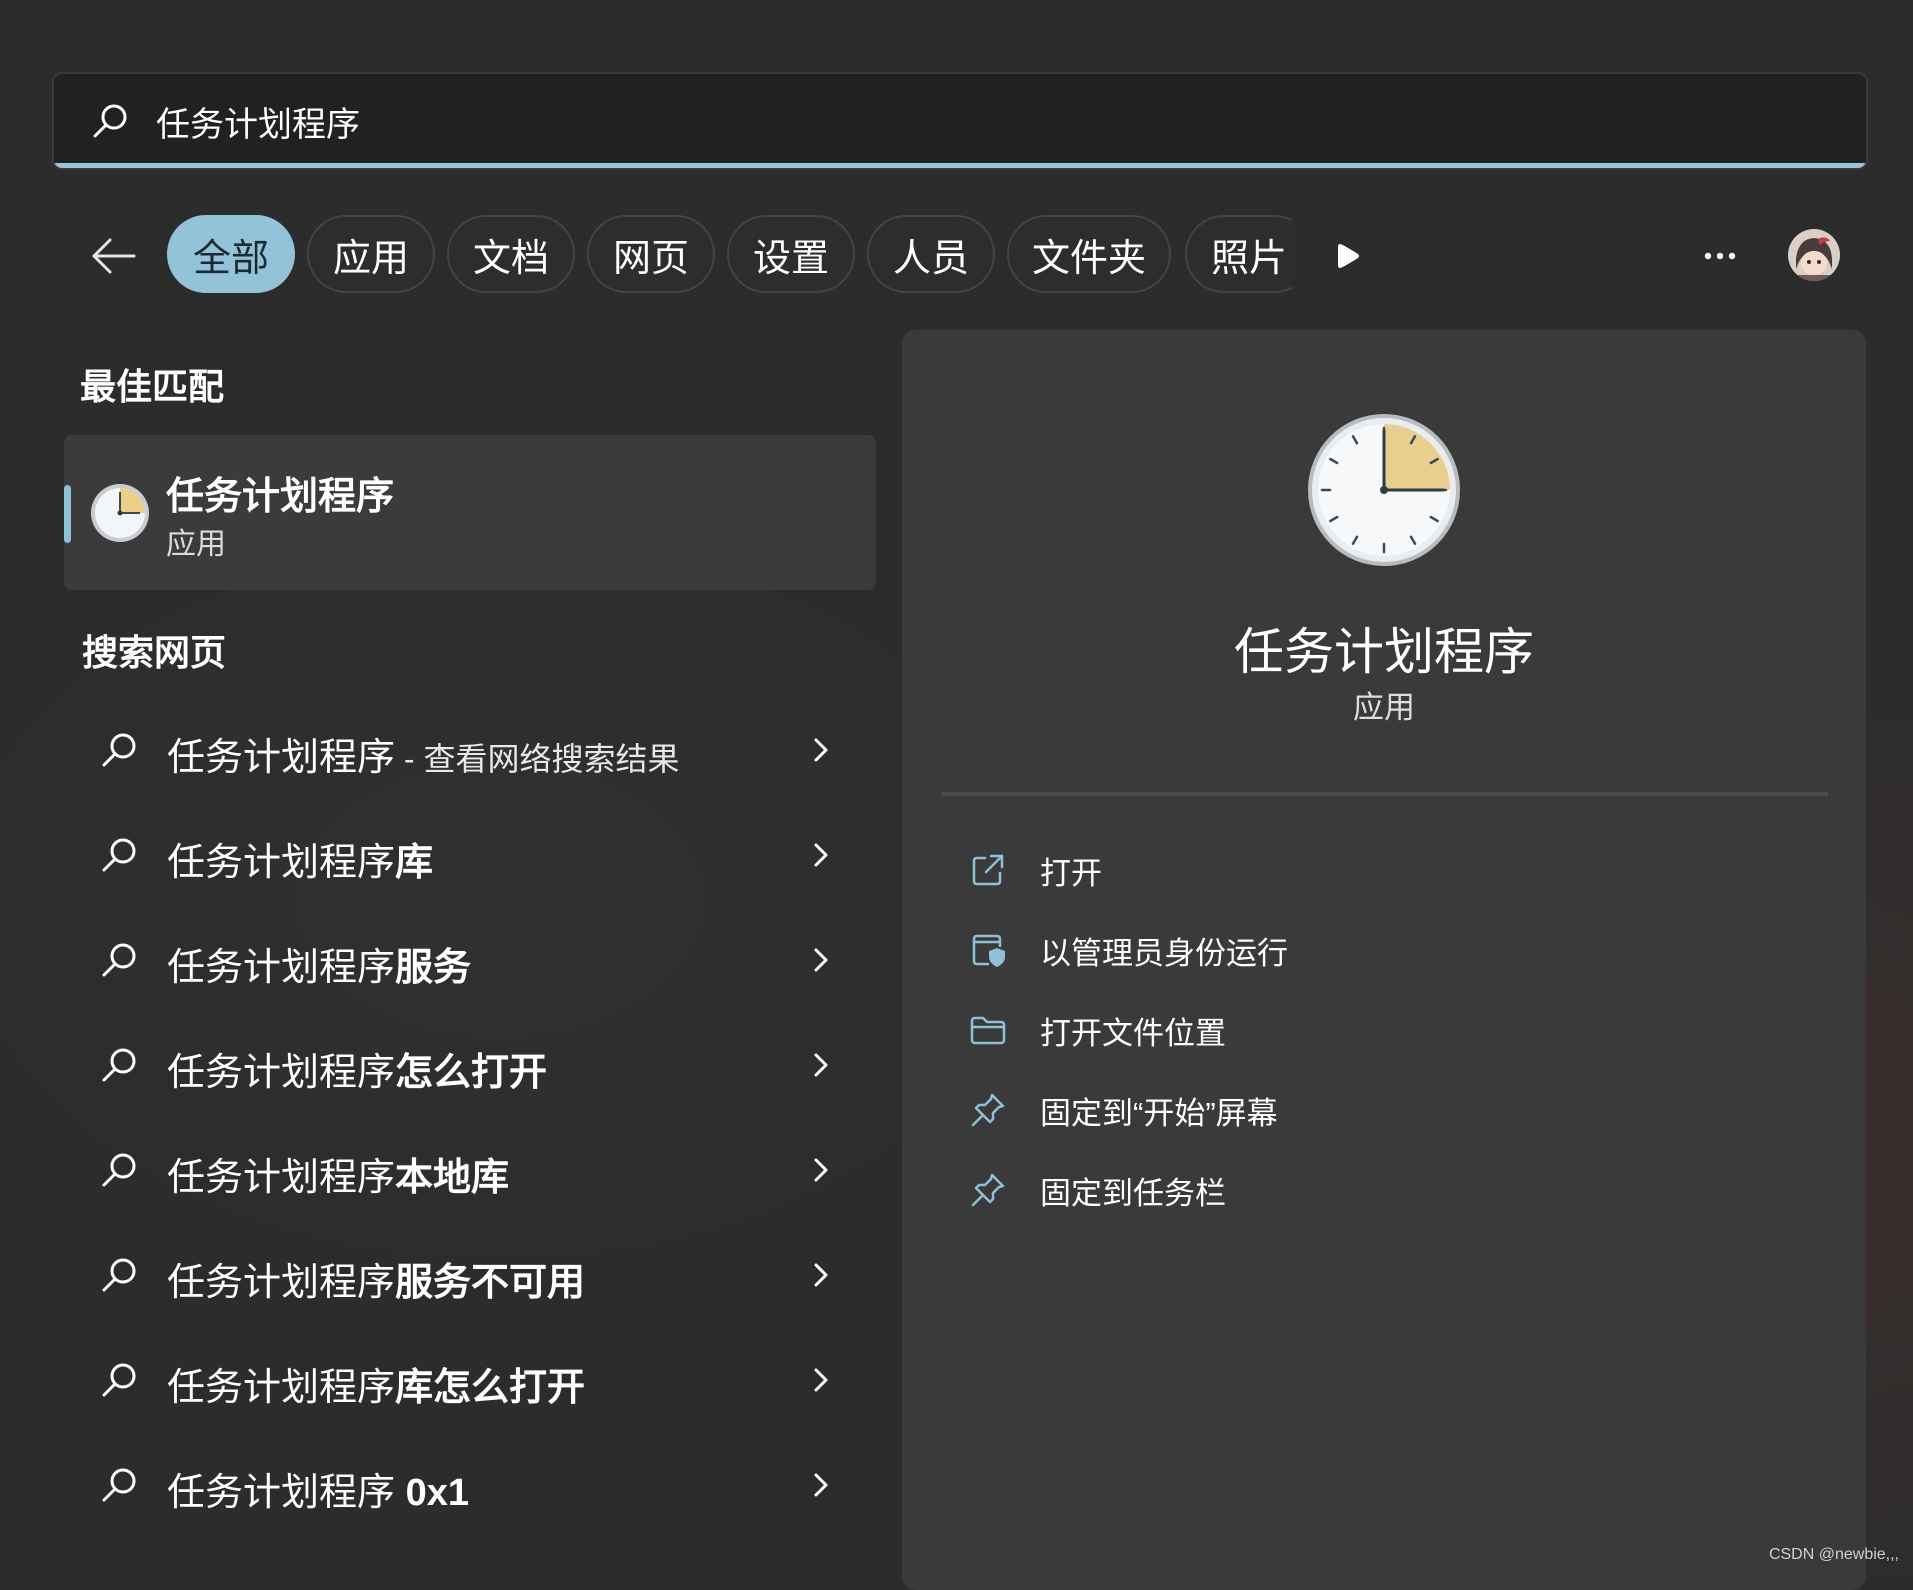 This screenshot has width=1913, height=1590. Describe the element at coordinates (300, 863) in the screenshot. I see `web-result-label: 任务计划程序库` at that location.